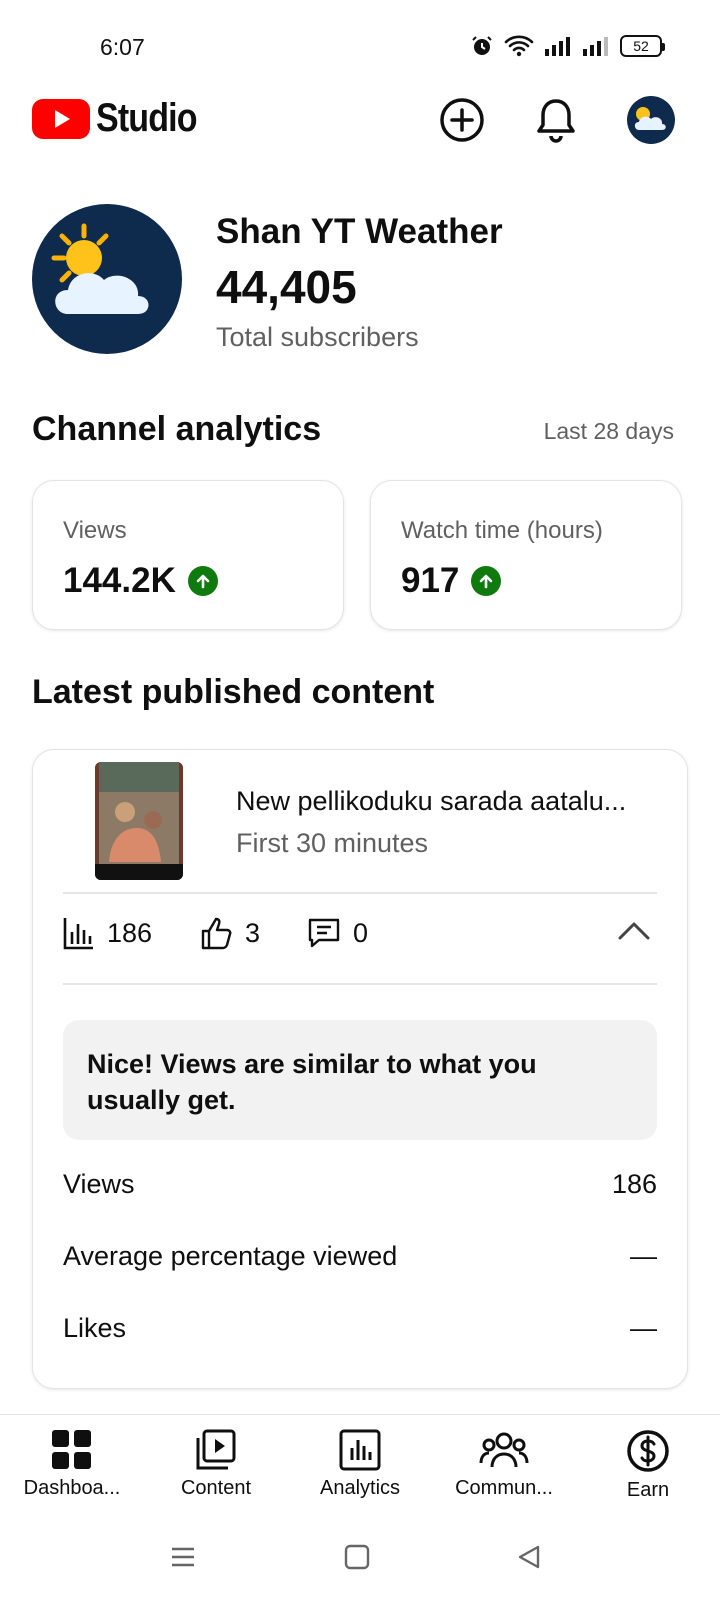 This screenshot has width=720, height=1600. What do you see at coordinates (95, 1327) in the screenshot?
I see `stat-row-label: Likes` at bounding box center [95, 1327].